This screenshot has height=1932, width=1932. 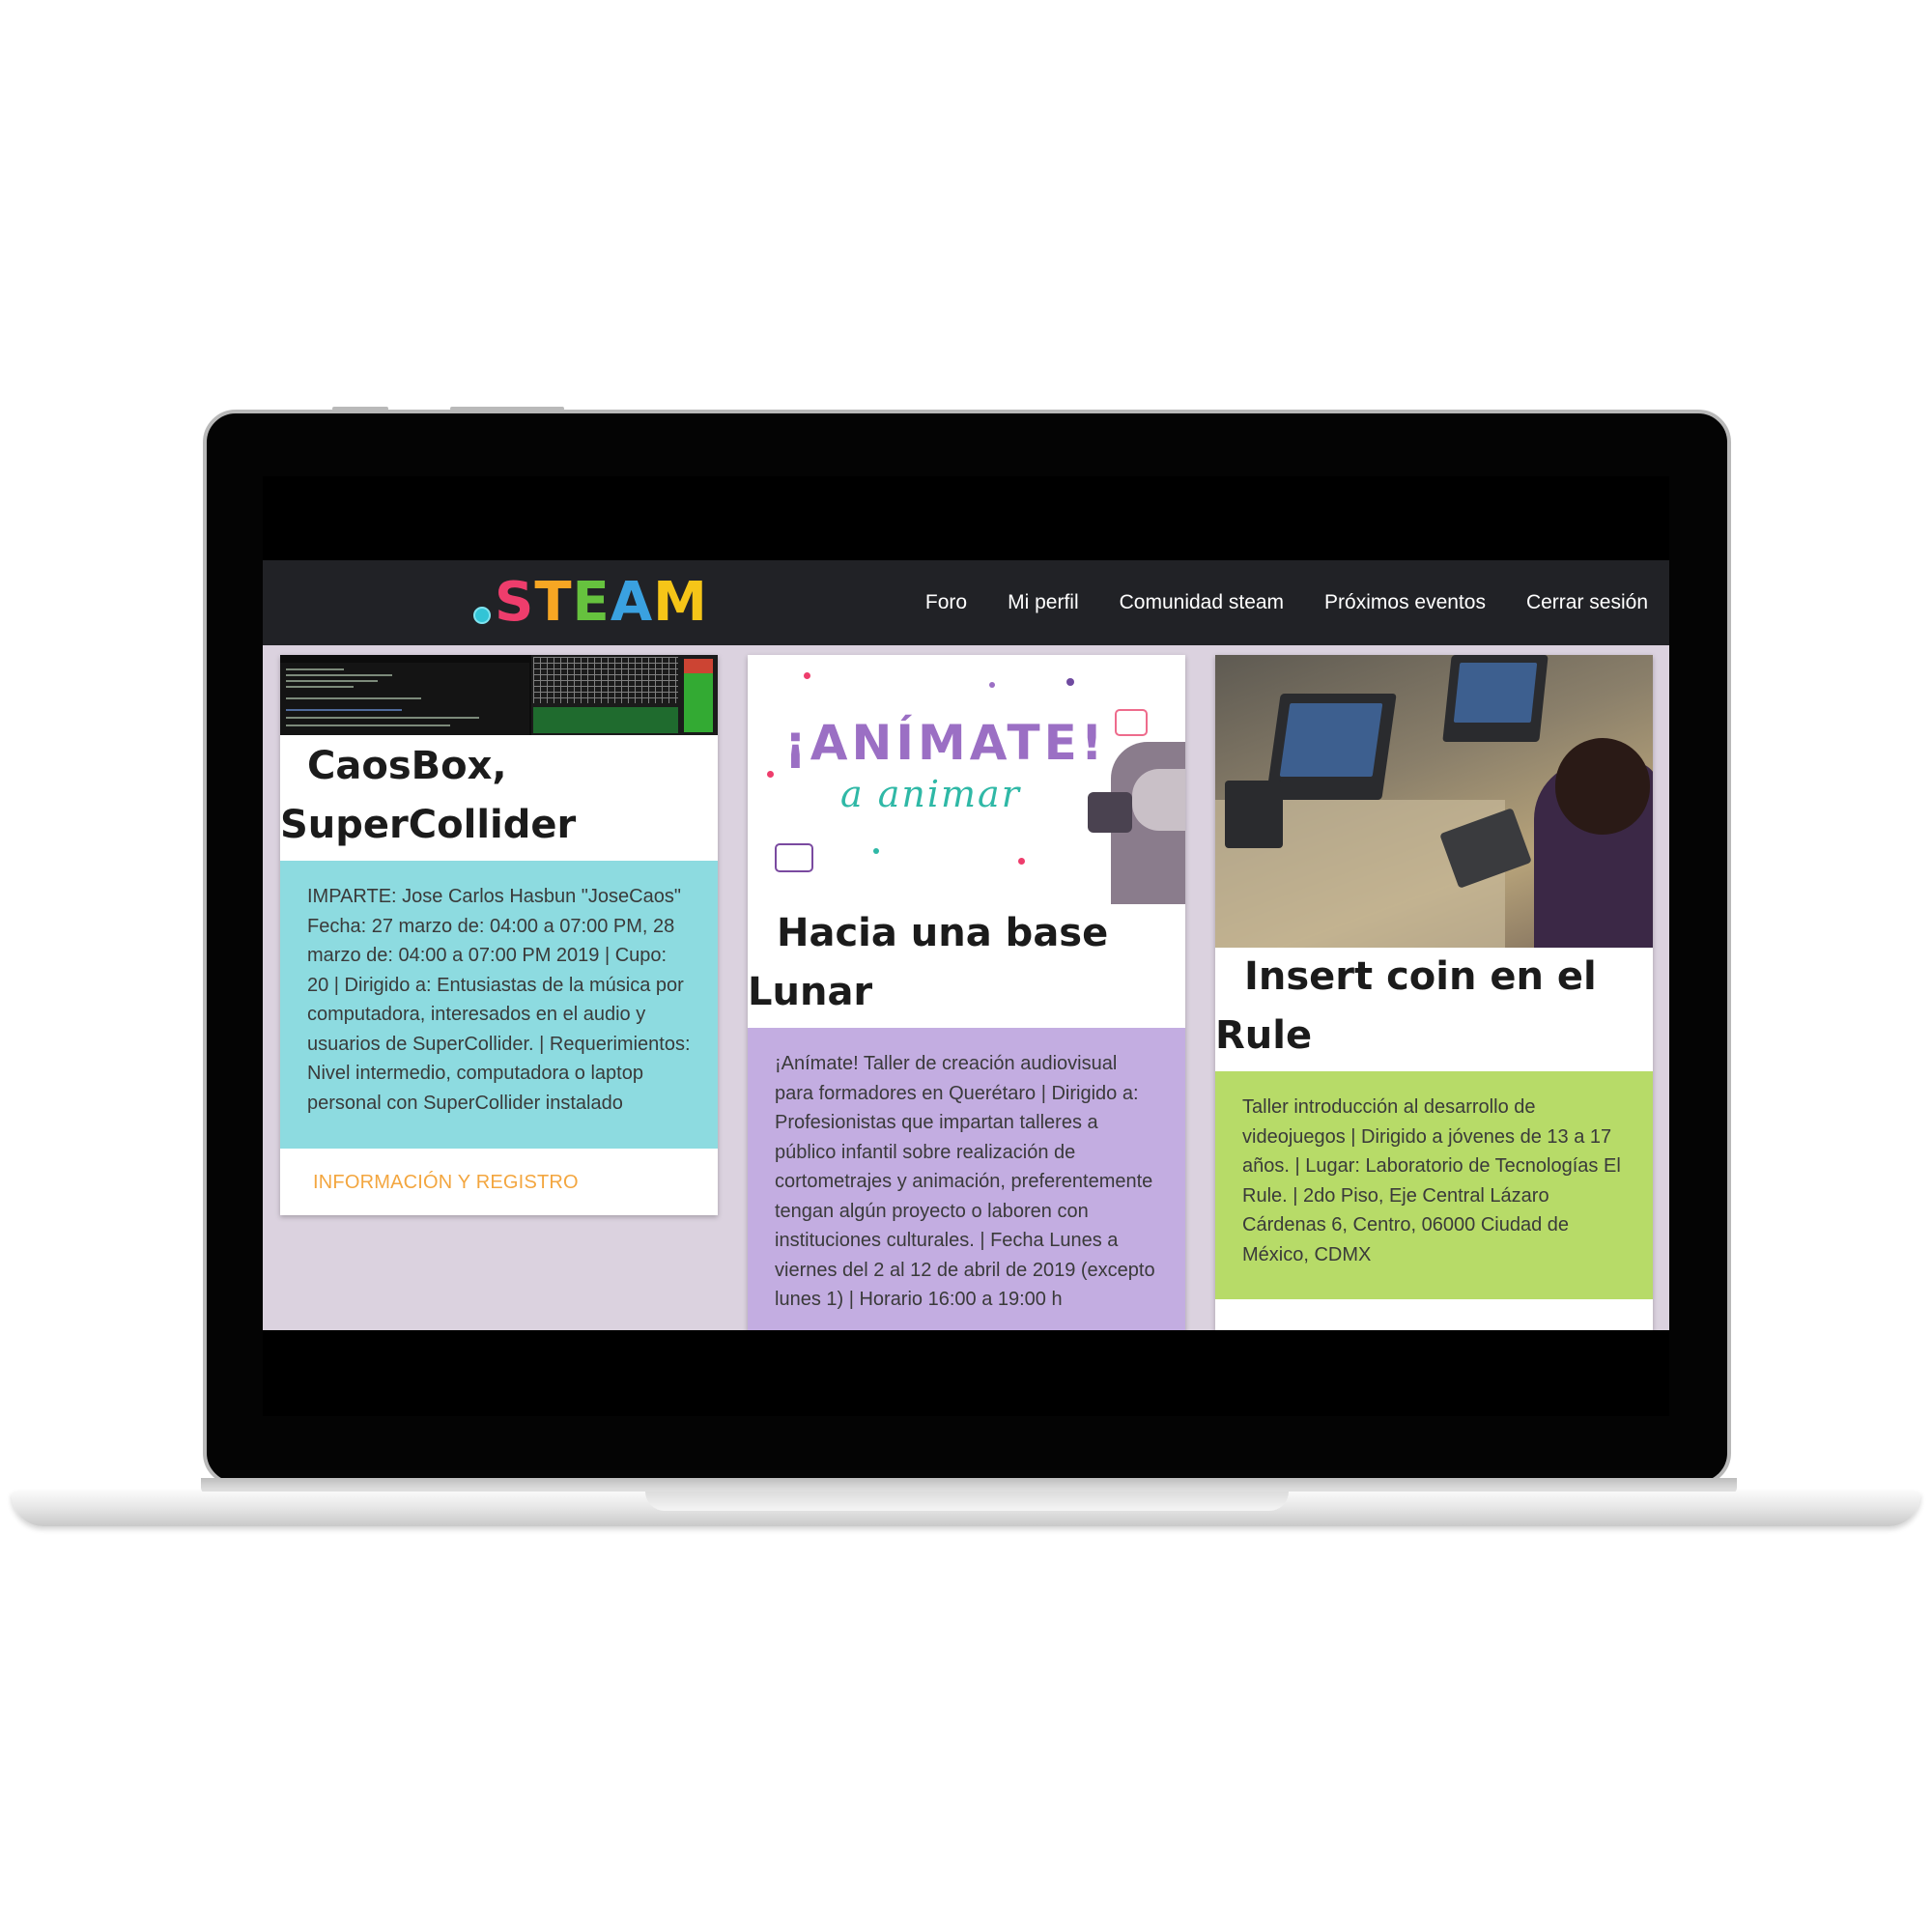 I want to click on logo-letter: M, so click(x=680, y=602).